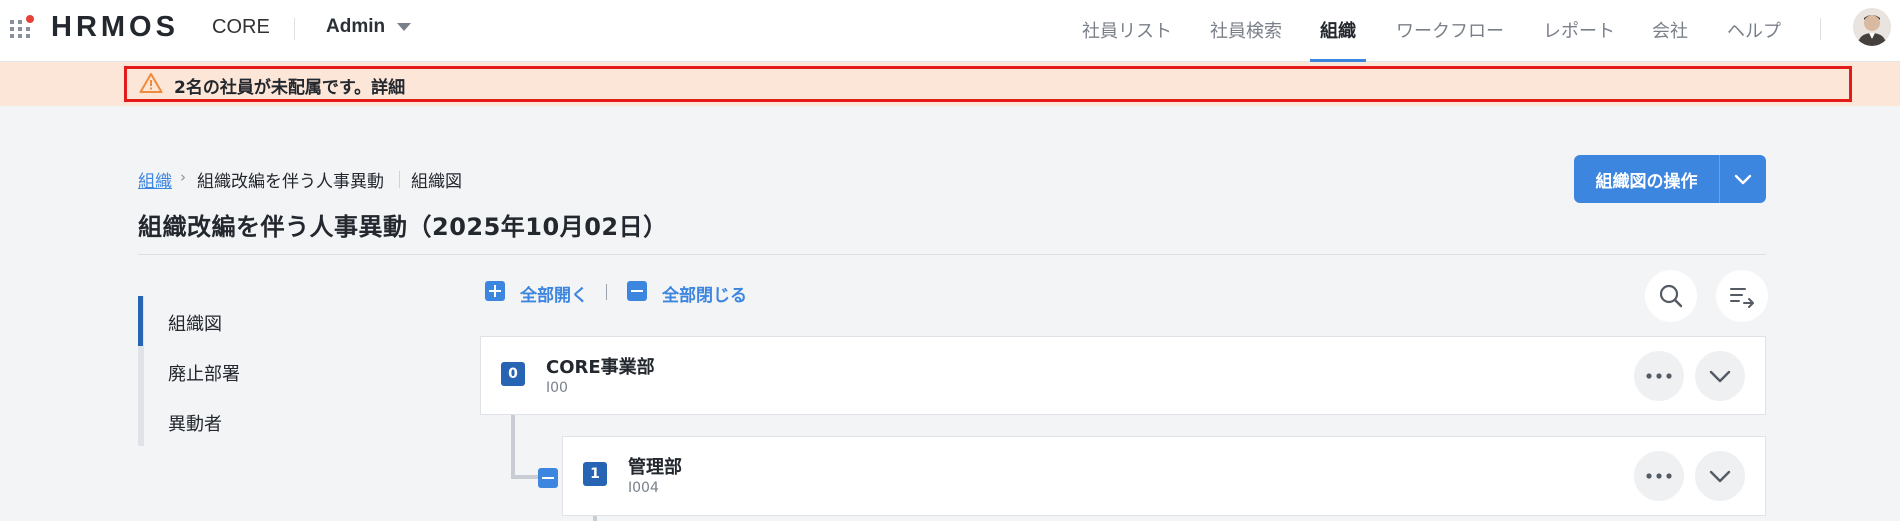  Describe the element at coordinates (289, 85) in the screenshot. I see `unassigned-employees-alert: 2名の社員が未配属です。詳細` at that location.